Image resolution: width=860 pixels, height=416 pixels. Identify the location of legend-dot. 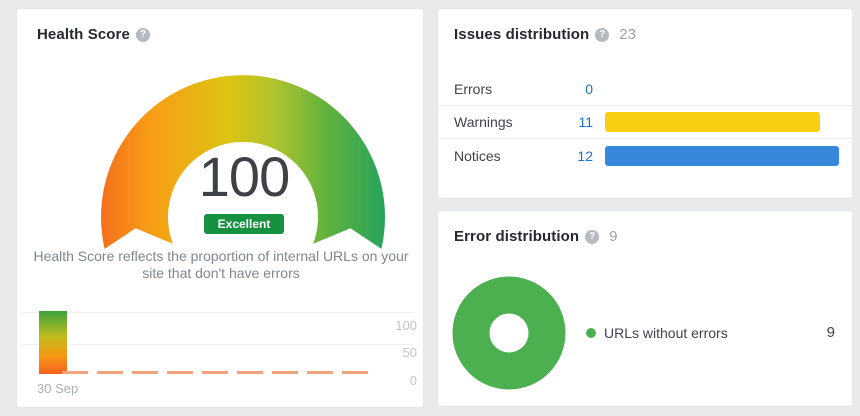
(591, 332).